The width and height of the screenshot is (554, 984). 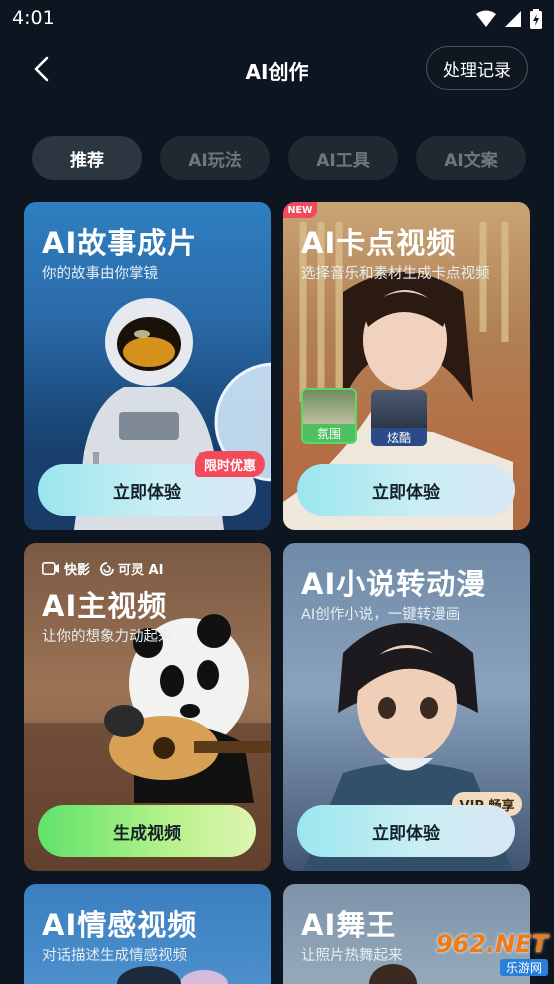 I want to click on tab-ai-copywriting: AI文案, so click(x=471, y=158).